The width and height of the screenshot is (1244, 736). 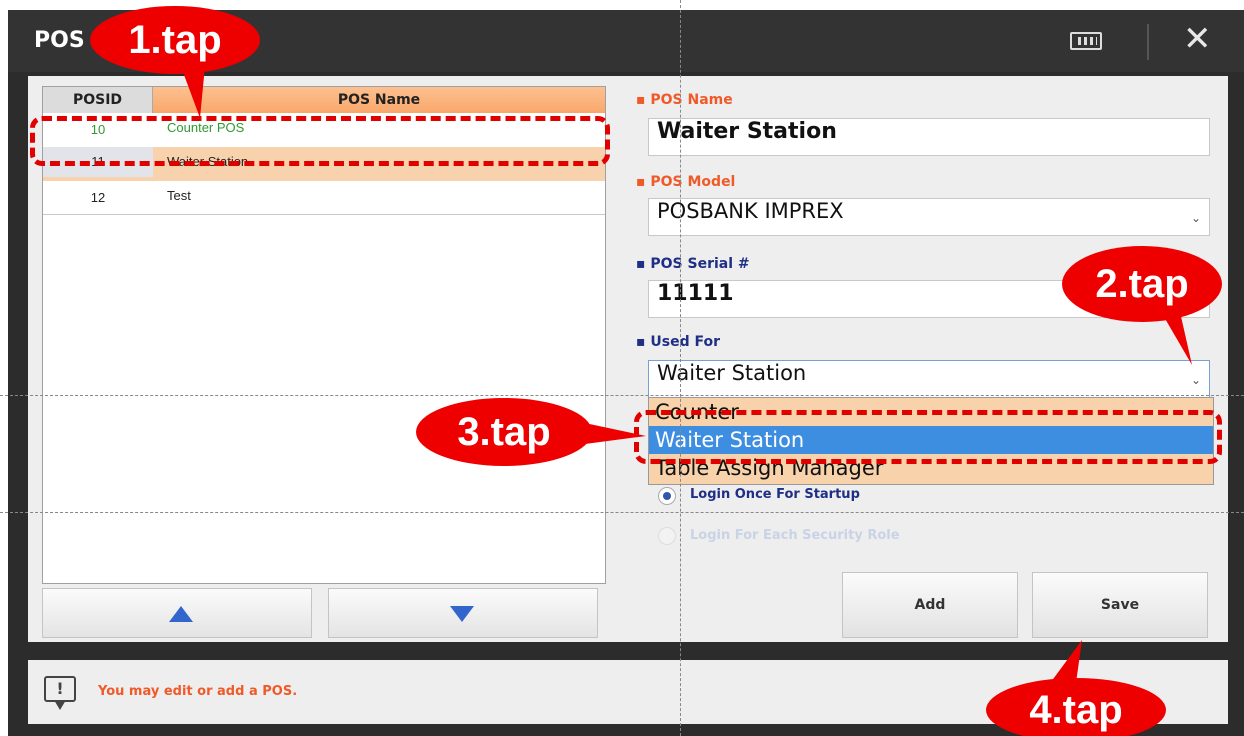 I want to click on column-header-pos-name: POS Name, so click(x=379, y=100).